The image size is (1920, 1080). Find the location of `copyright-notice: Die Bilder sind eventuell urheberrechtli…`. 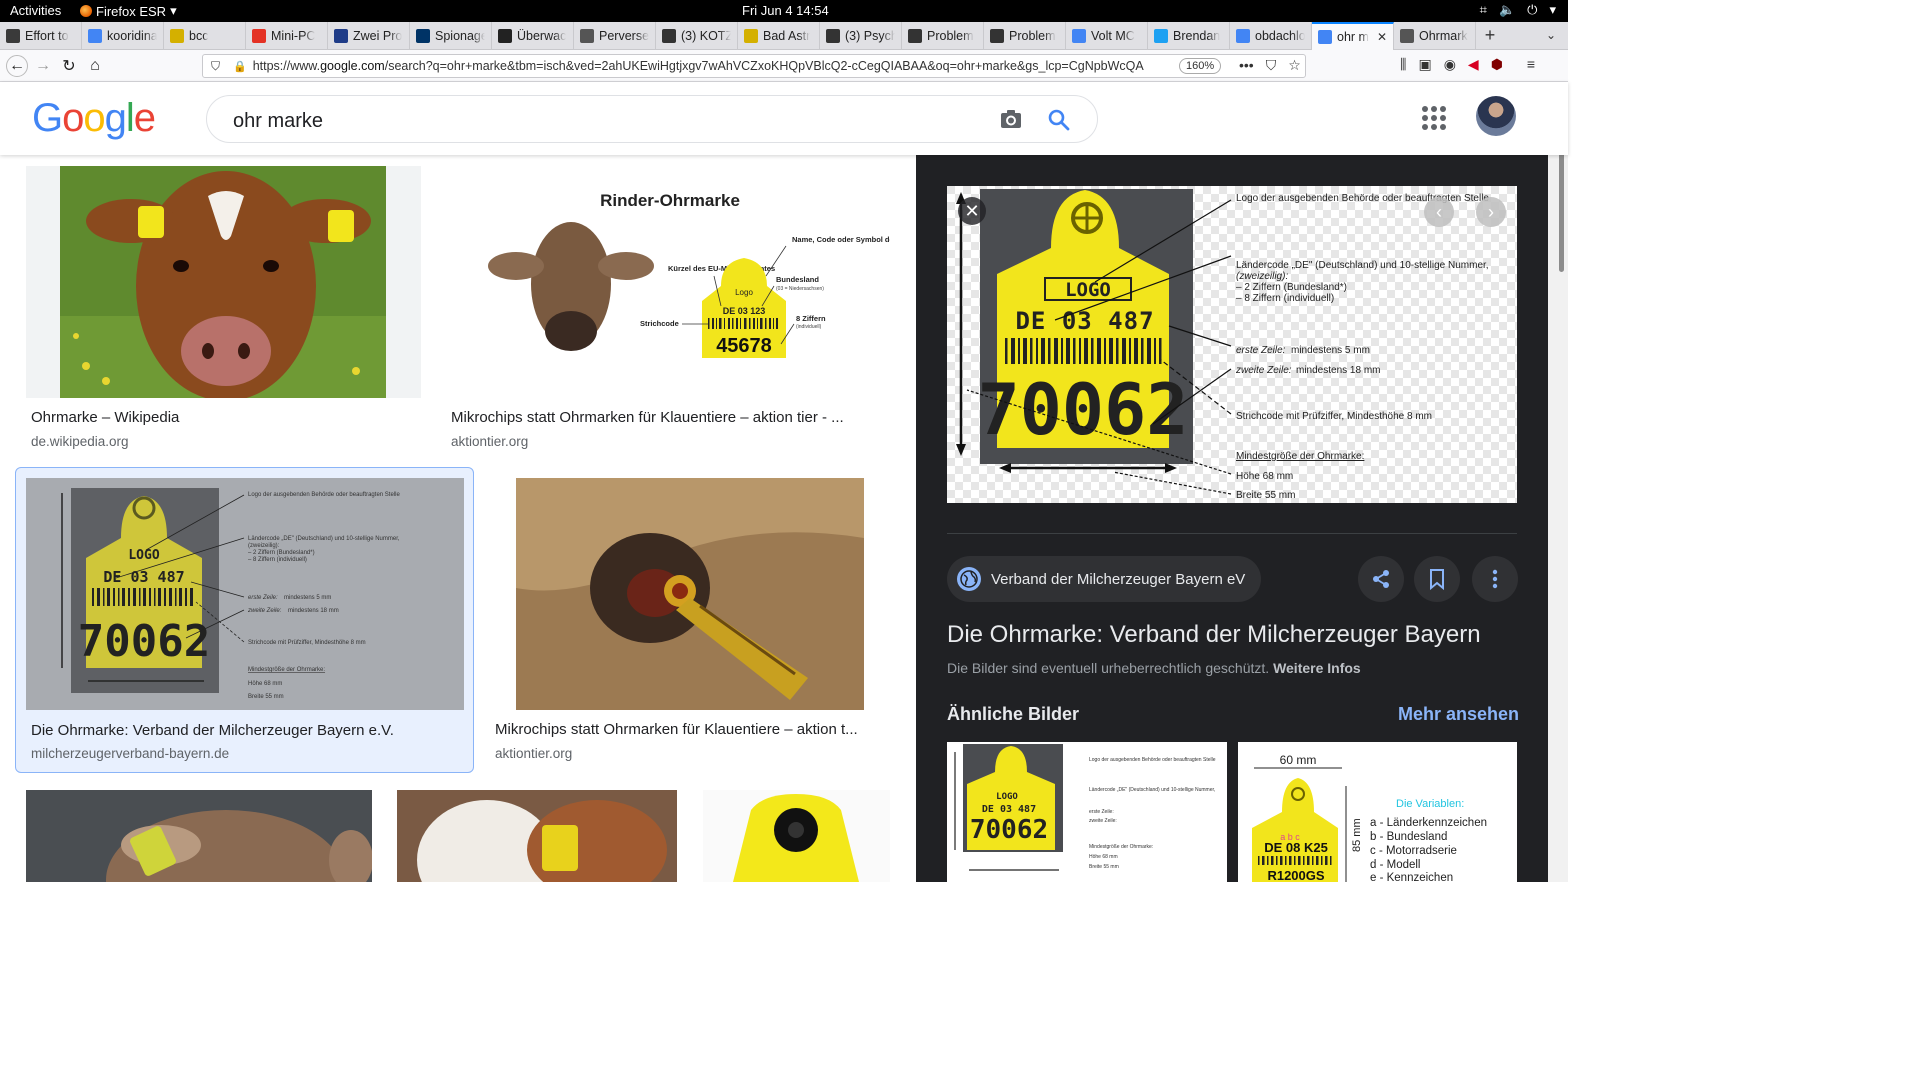

copyright-notice: Die Bilder sind eventuell urheberrechtli… is located at coordinates (1154, 668).